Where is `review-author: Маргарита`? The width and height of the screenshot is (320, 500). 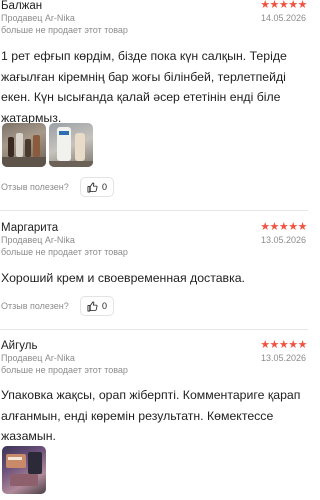 review-author: Маргарита is located at coordinates (30, 228).